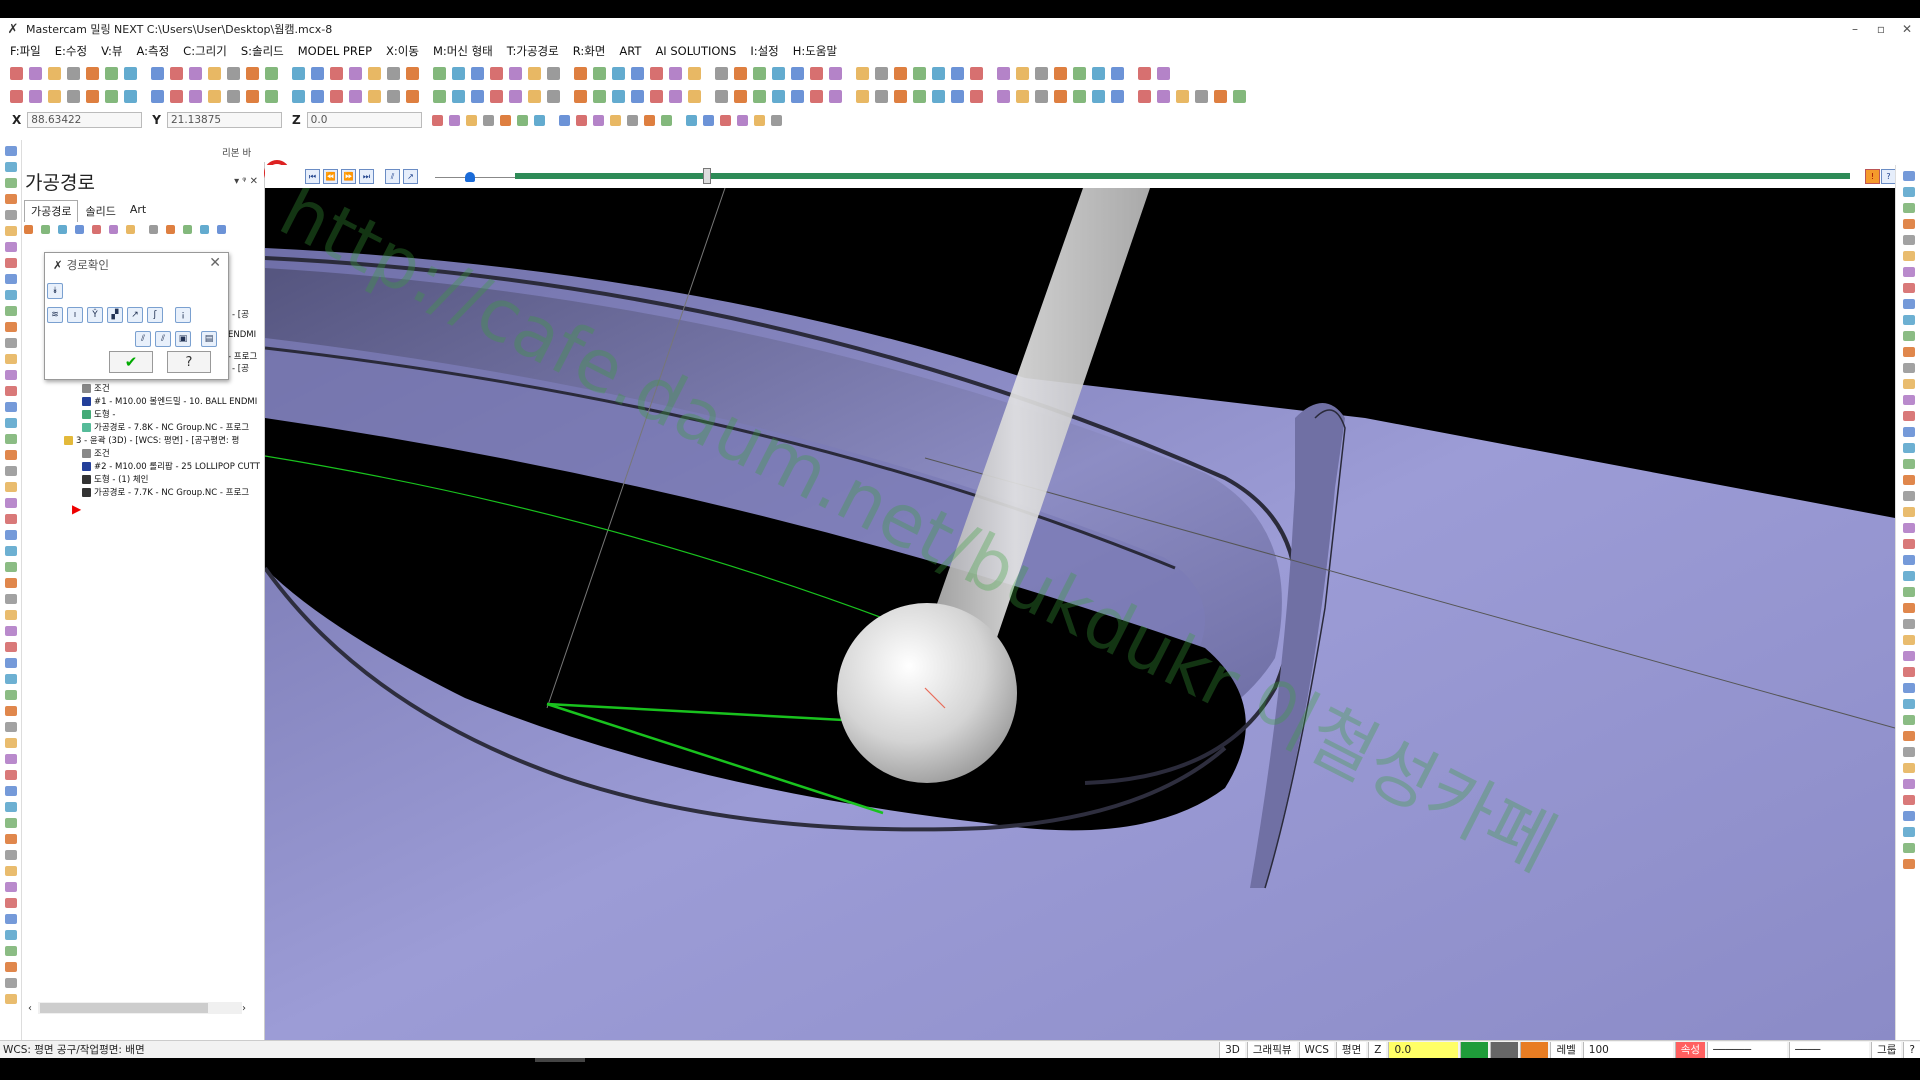  I want to click on color-swatch, so click(1474, 1050).